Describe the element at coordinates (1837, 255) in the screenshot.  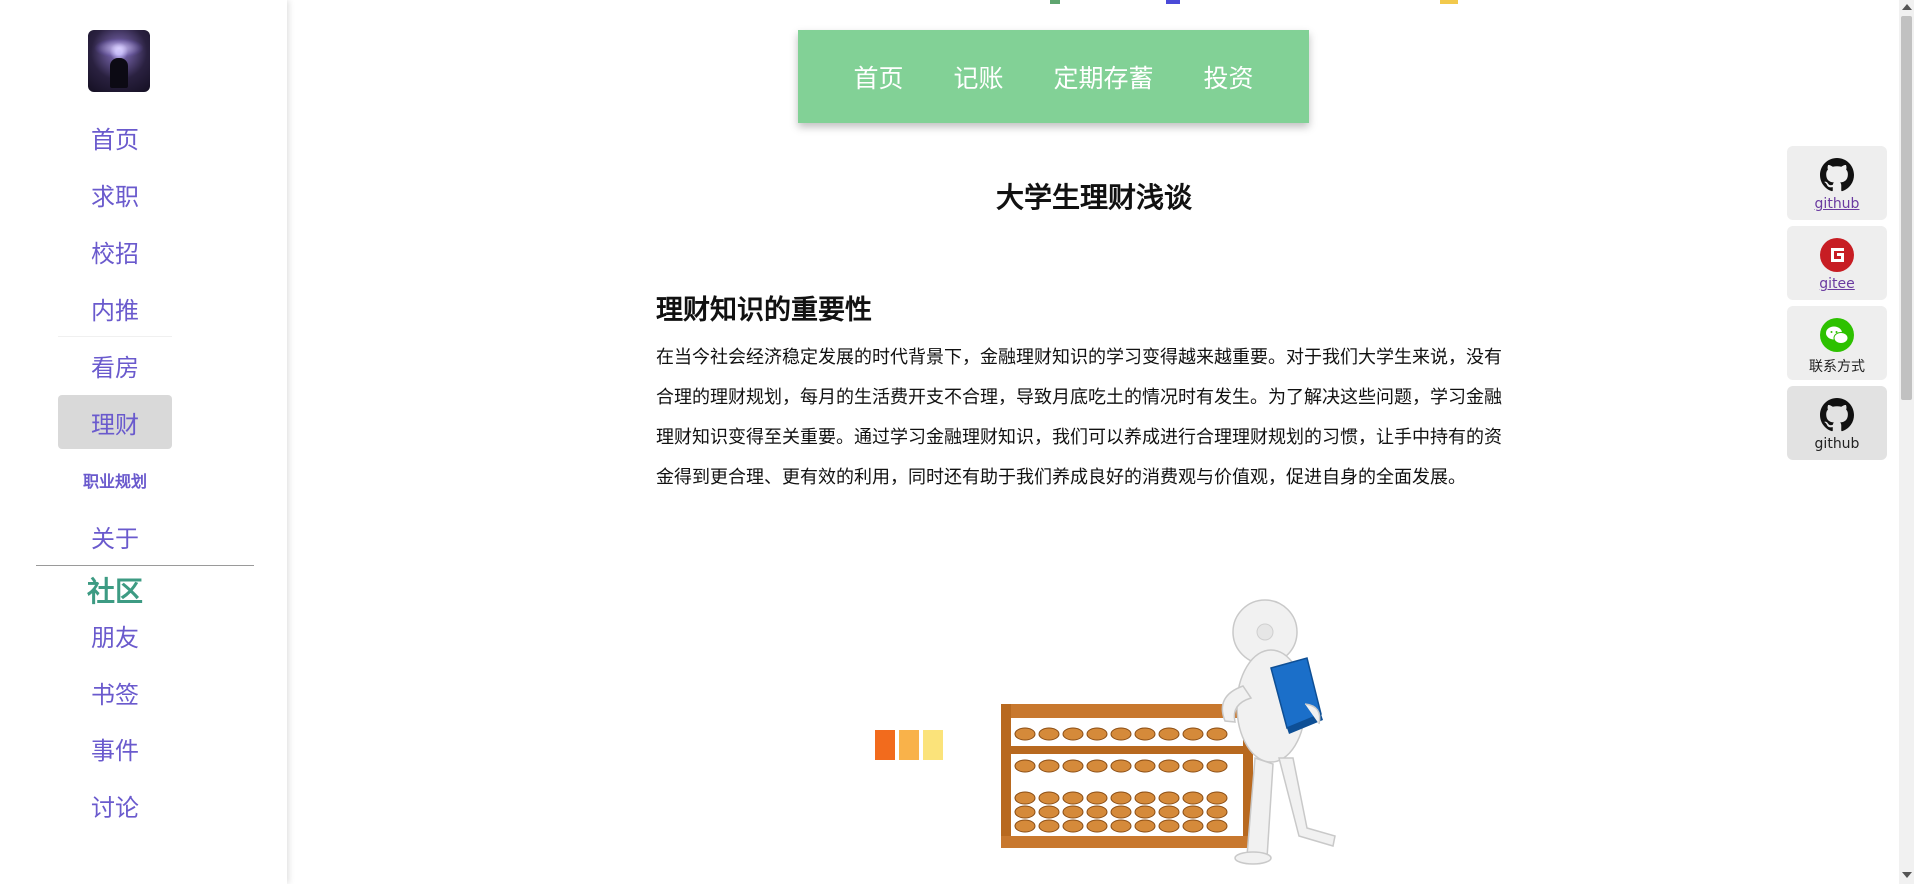
I see `gitee-icon` at that location.